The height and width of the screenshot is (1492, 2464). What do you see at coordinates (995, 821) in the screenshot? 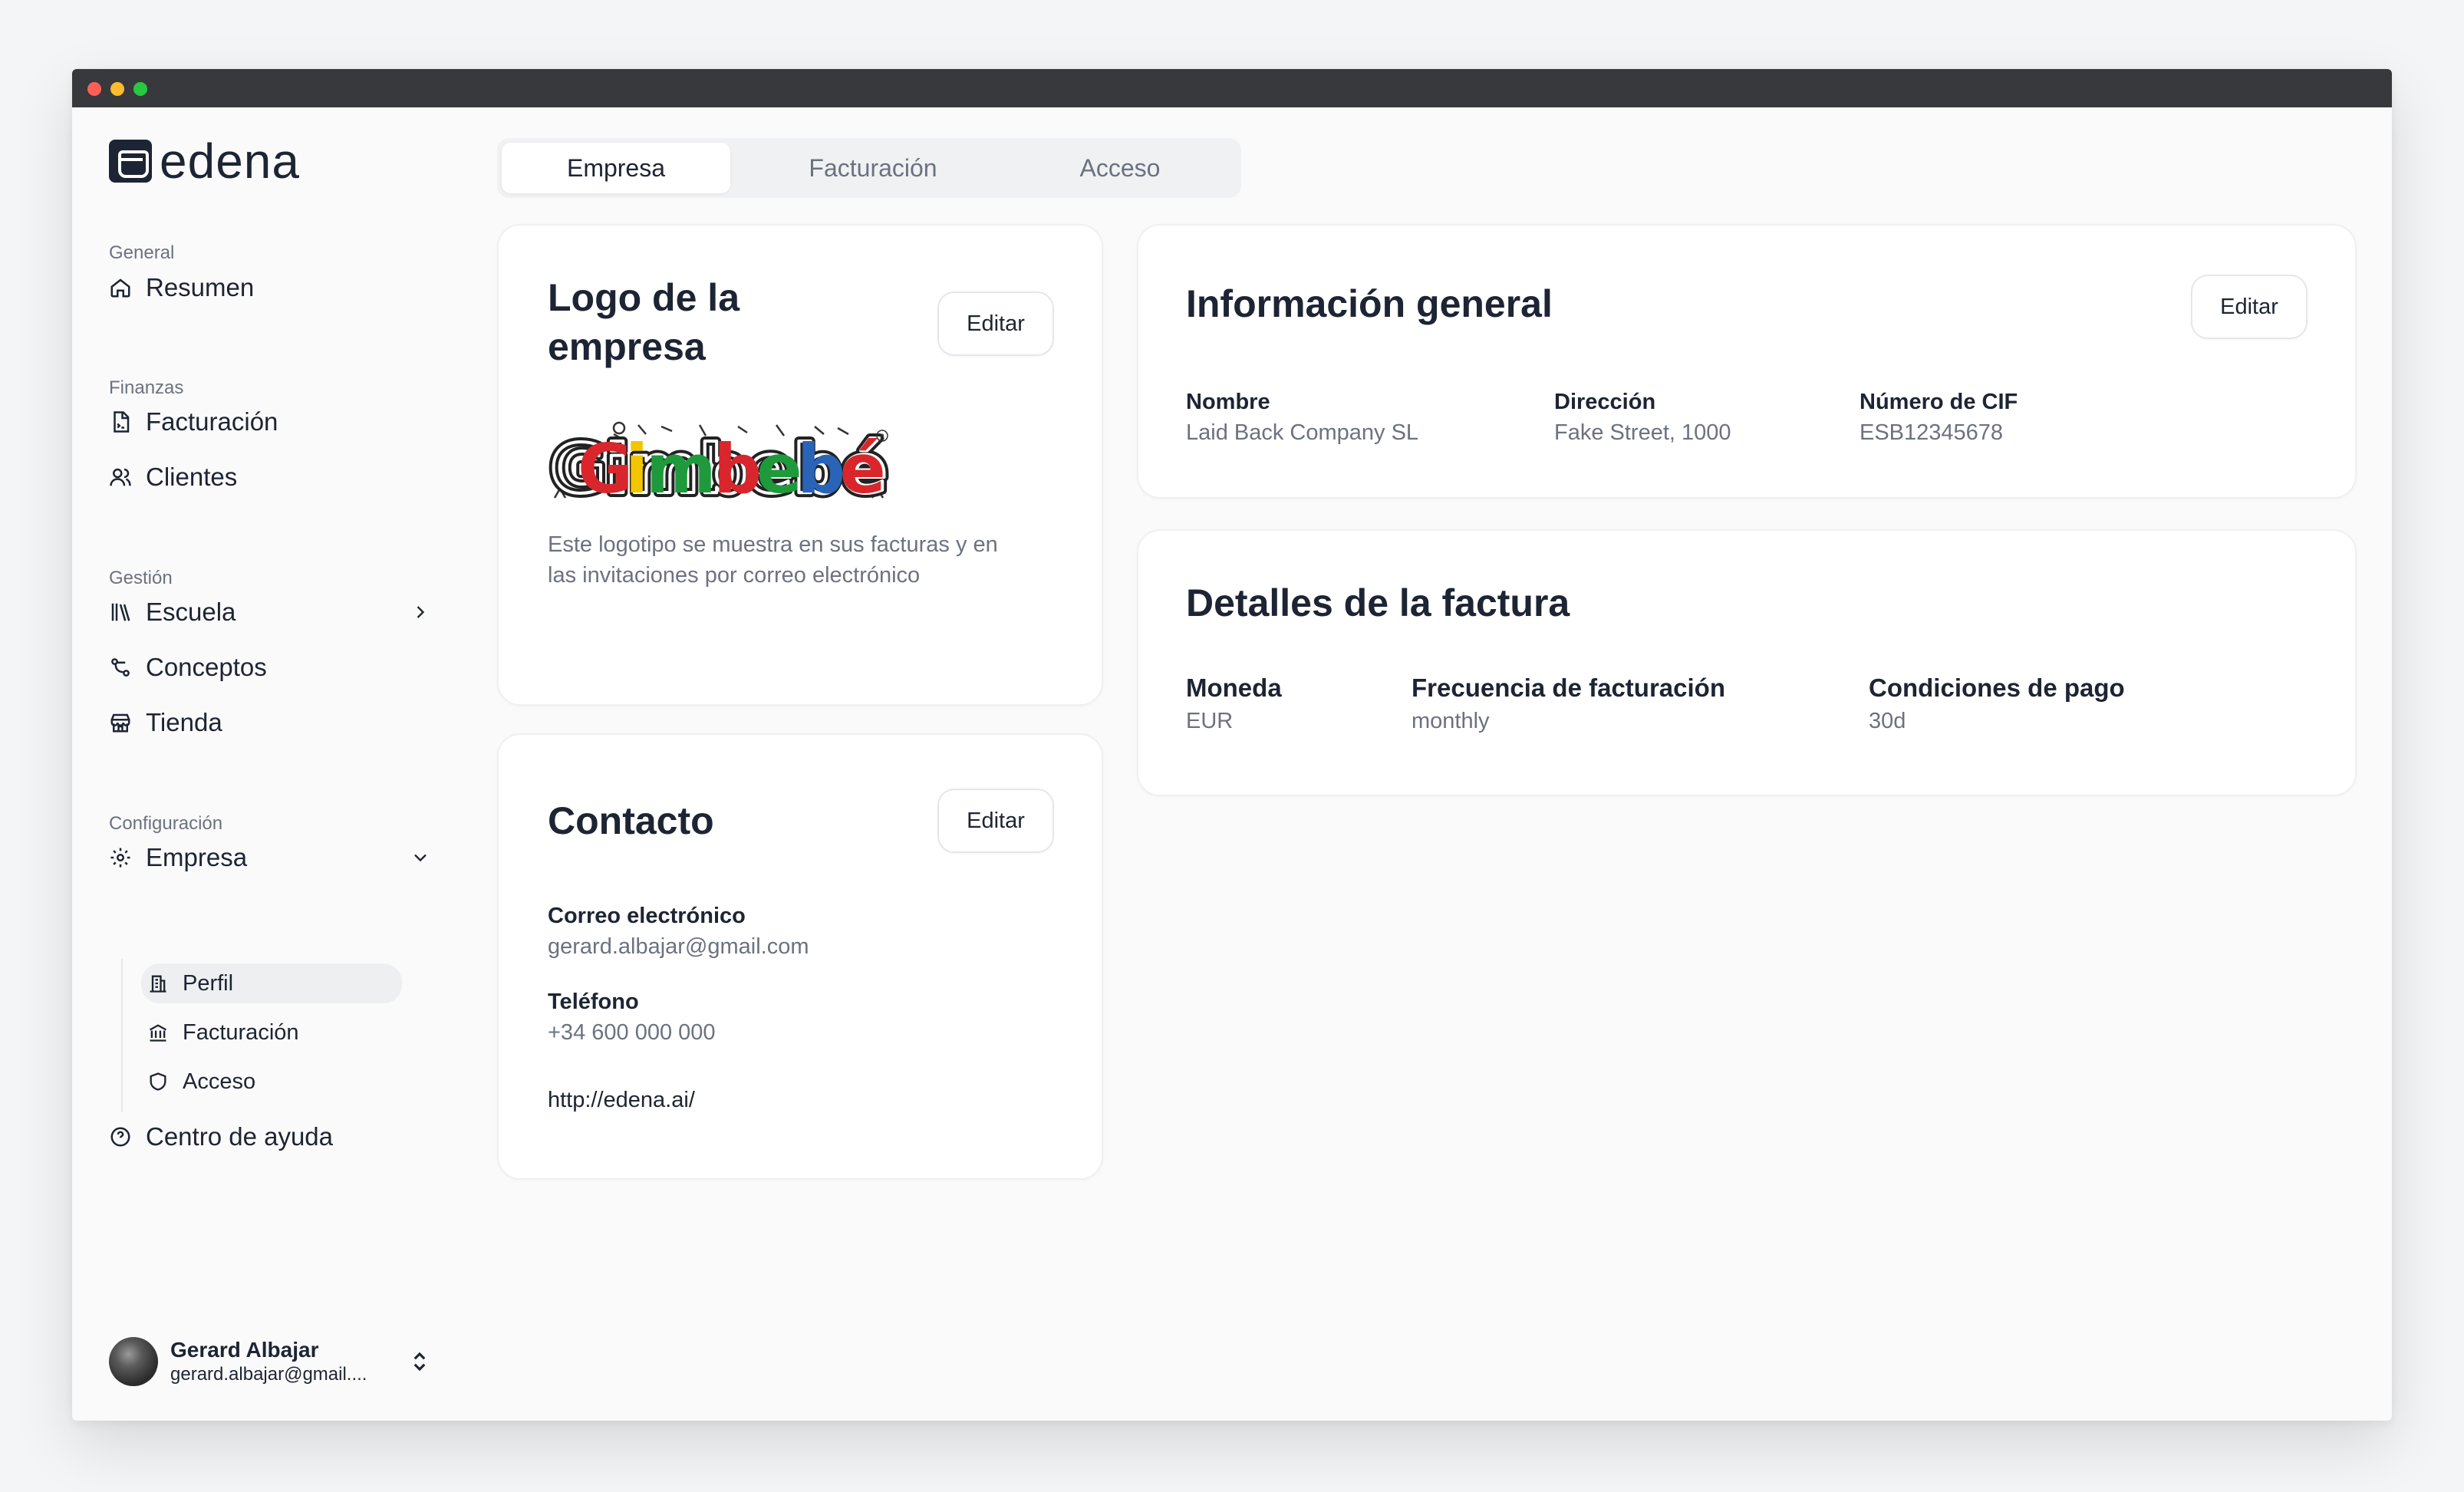
I see `edit-contact-button: Editar` at bounding box center [995, 821].